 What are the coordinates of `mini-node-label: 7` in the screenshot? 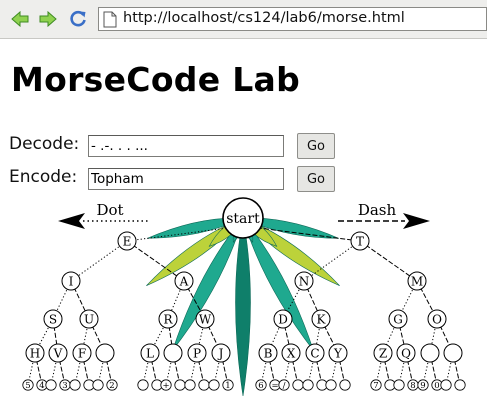 It's located at (375, 386).